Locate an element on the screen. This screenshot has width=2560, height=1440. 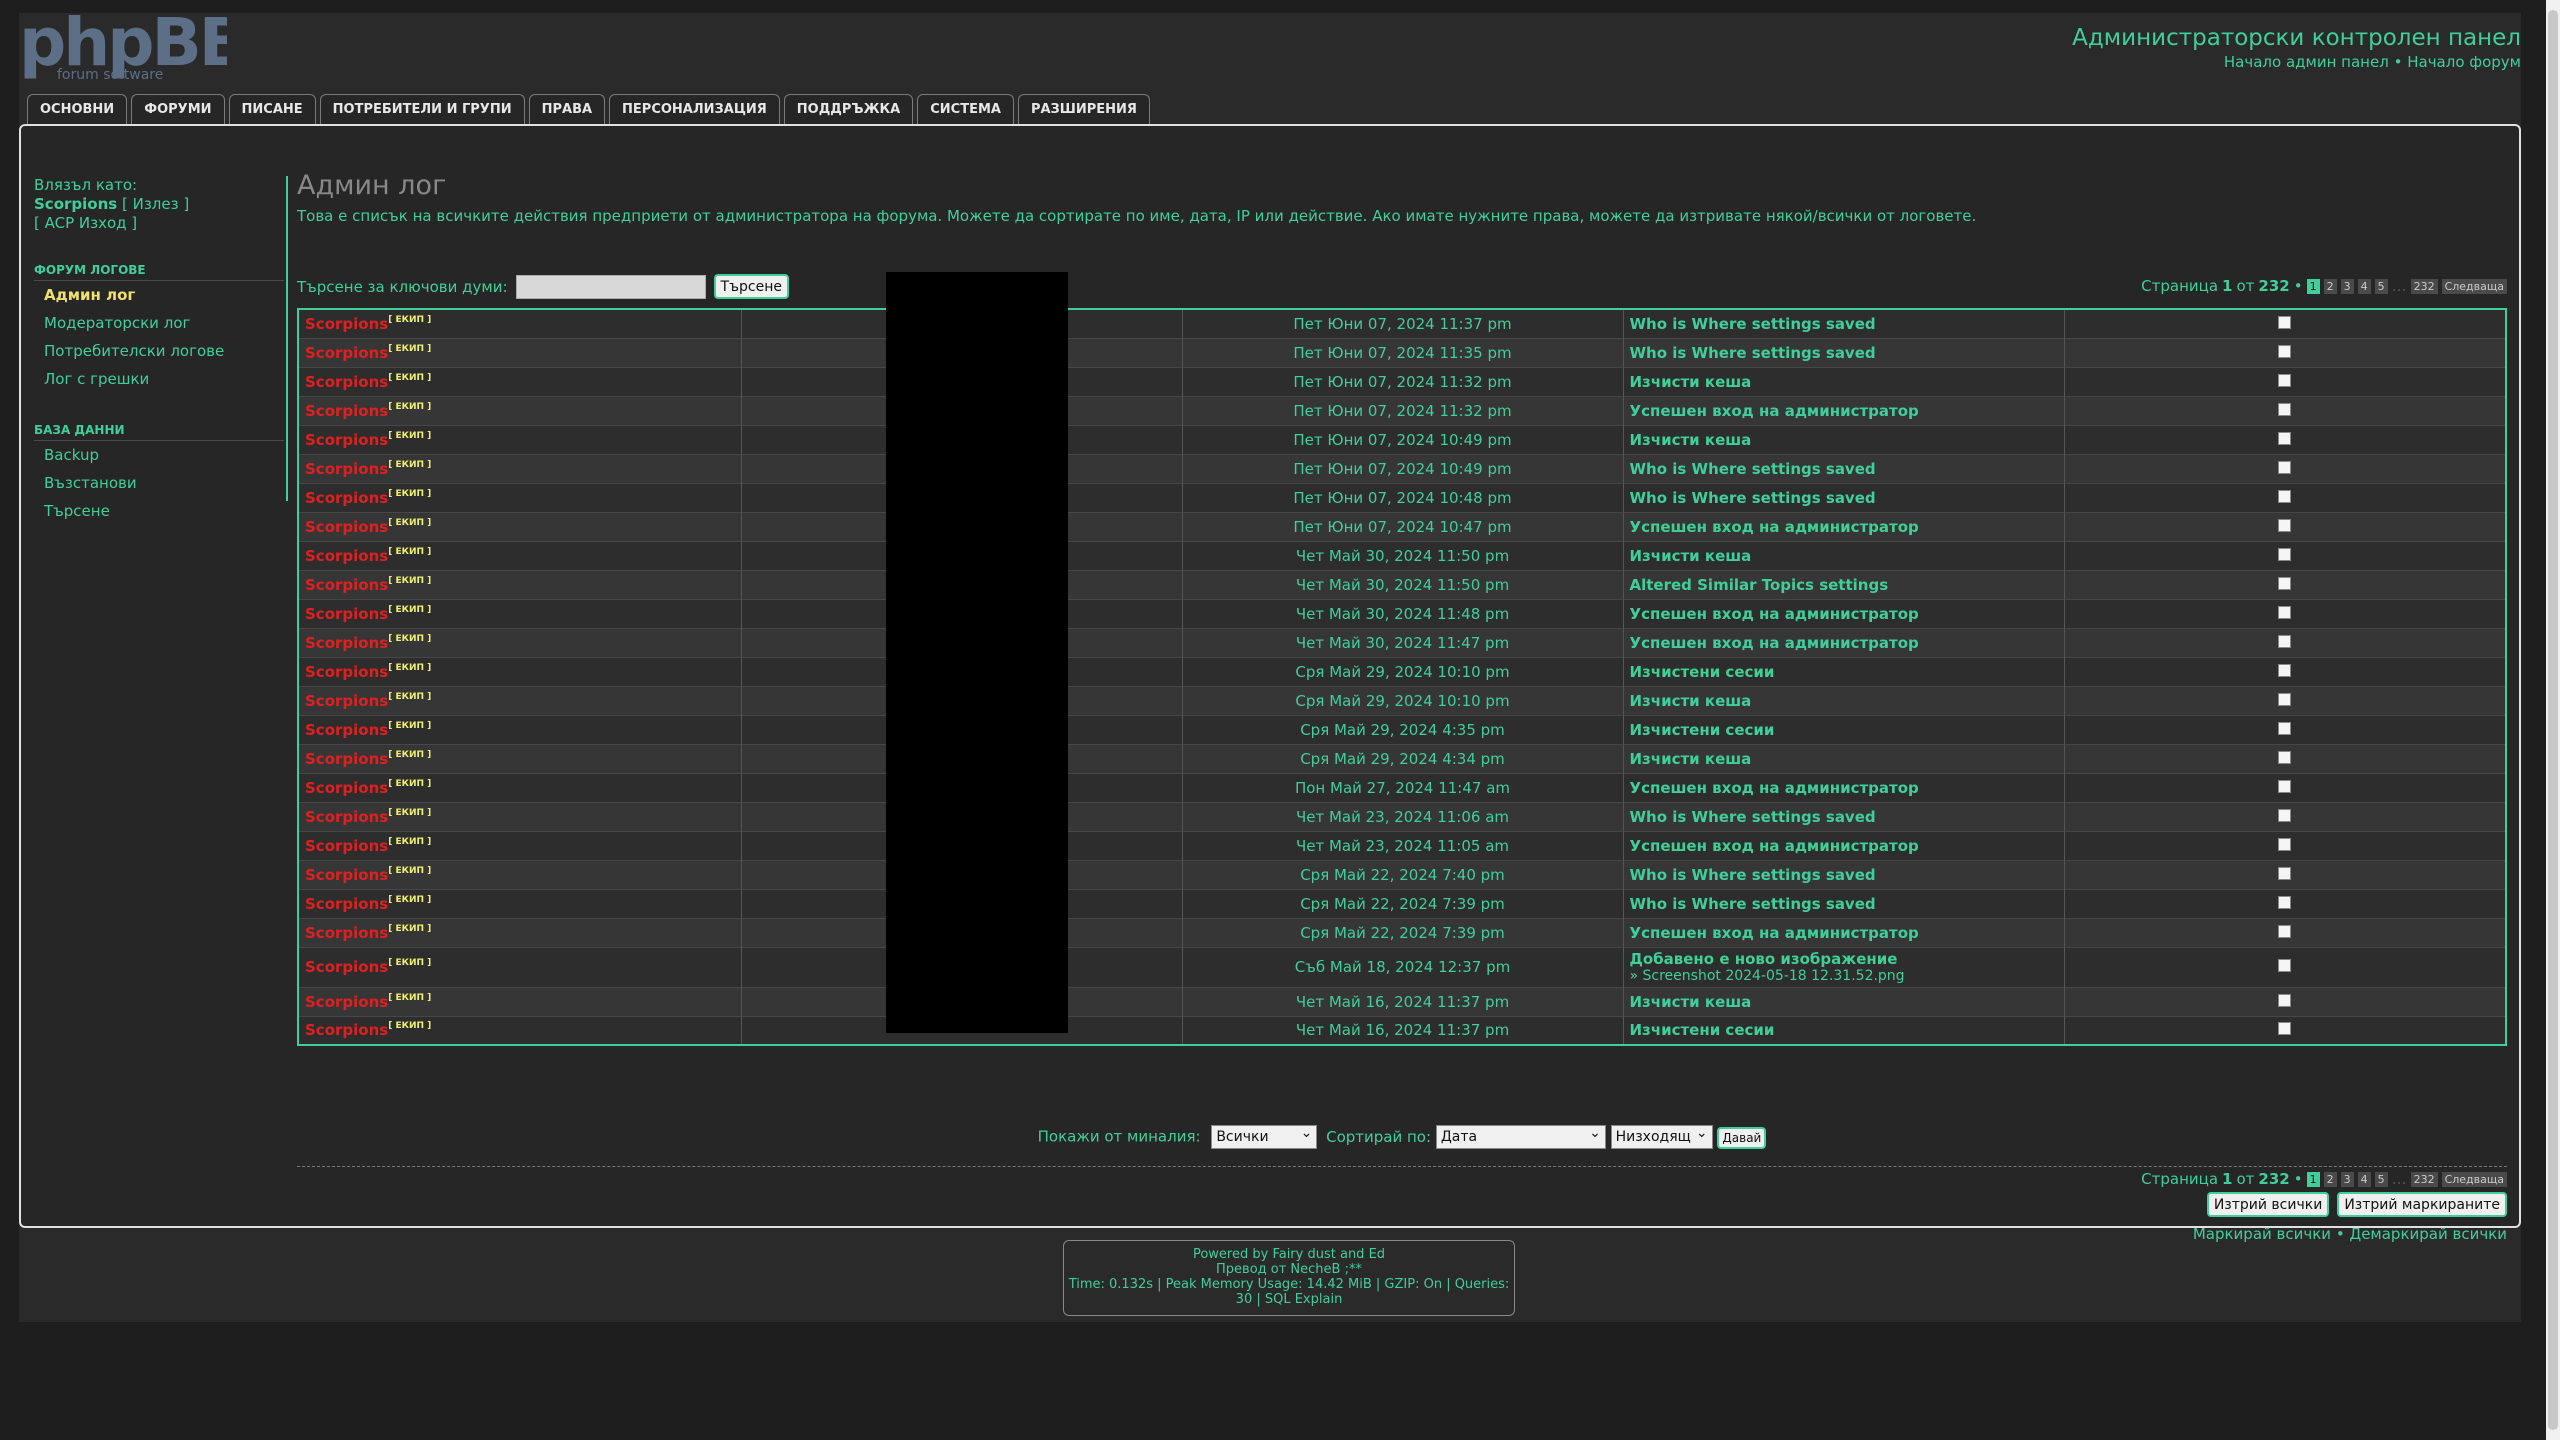
show-from-select: Всички is located at coordinates (1264, 1135).